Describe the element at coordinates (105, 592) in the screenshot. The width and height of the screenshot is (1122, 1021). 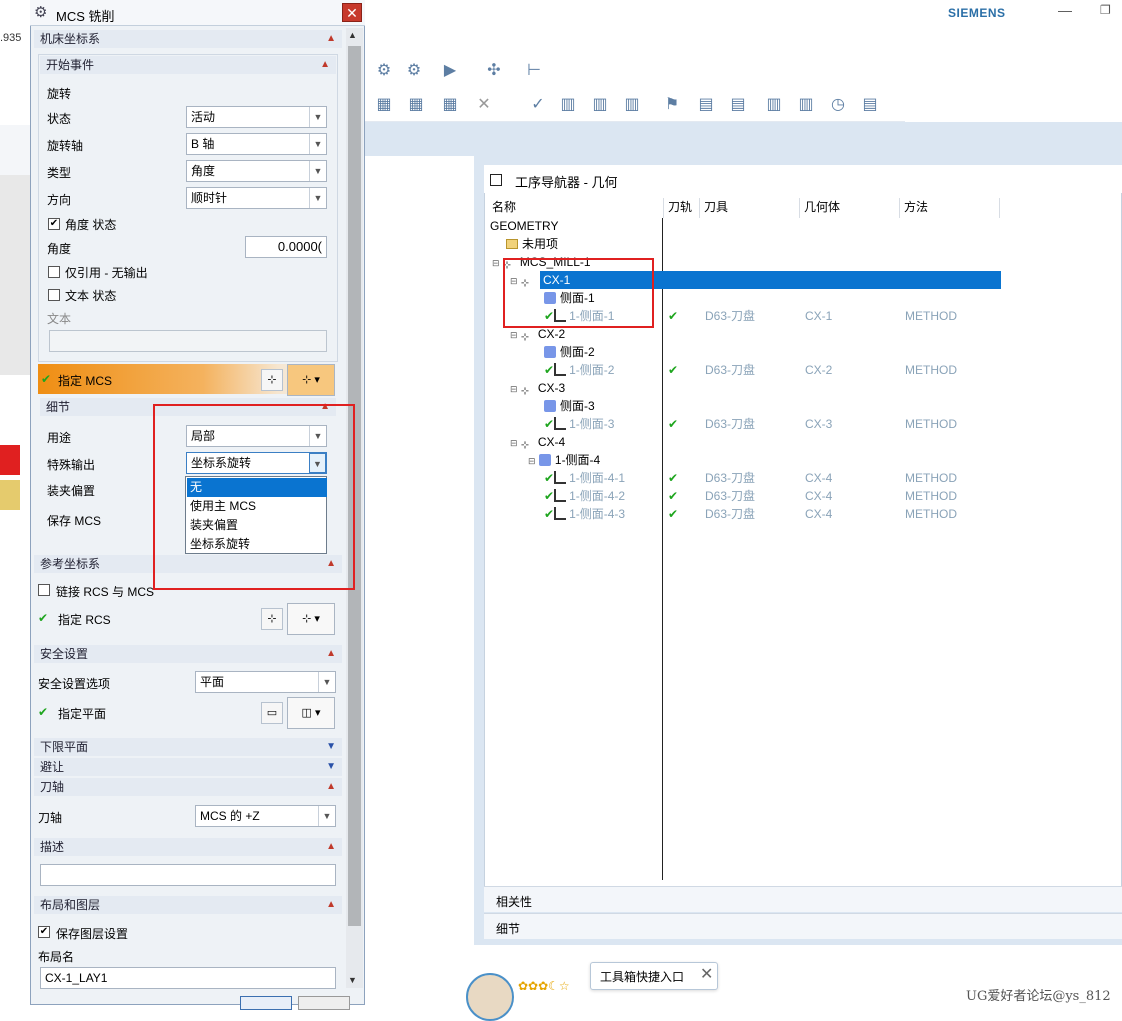
I see `link-rcs-label: 链接 RCS 与 MCS` at that location.